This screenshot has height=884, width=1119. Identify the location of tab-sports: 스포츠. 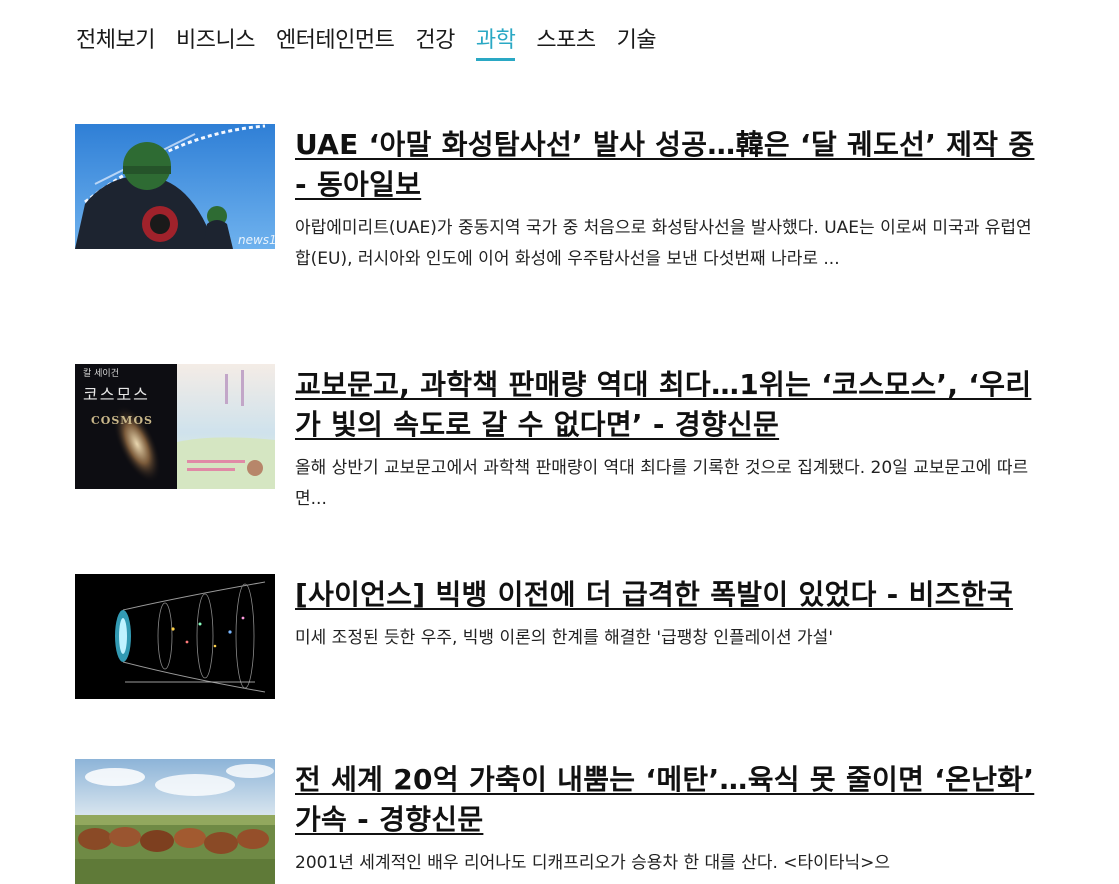
(566, 43).